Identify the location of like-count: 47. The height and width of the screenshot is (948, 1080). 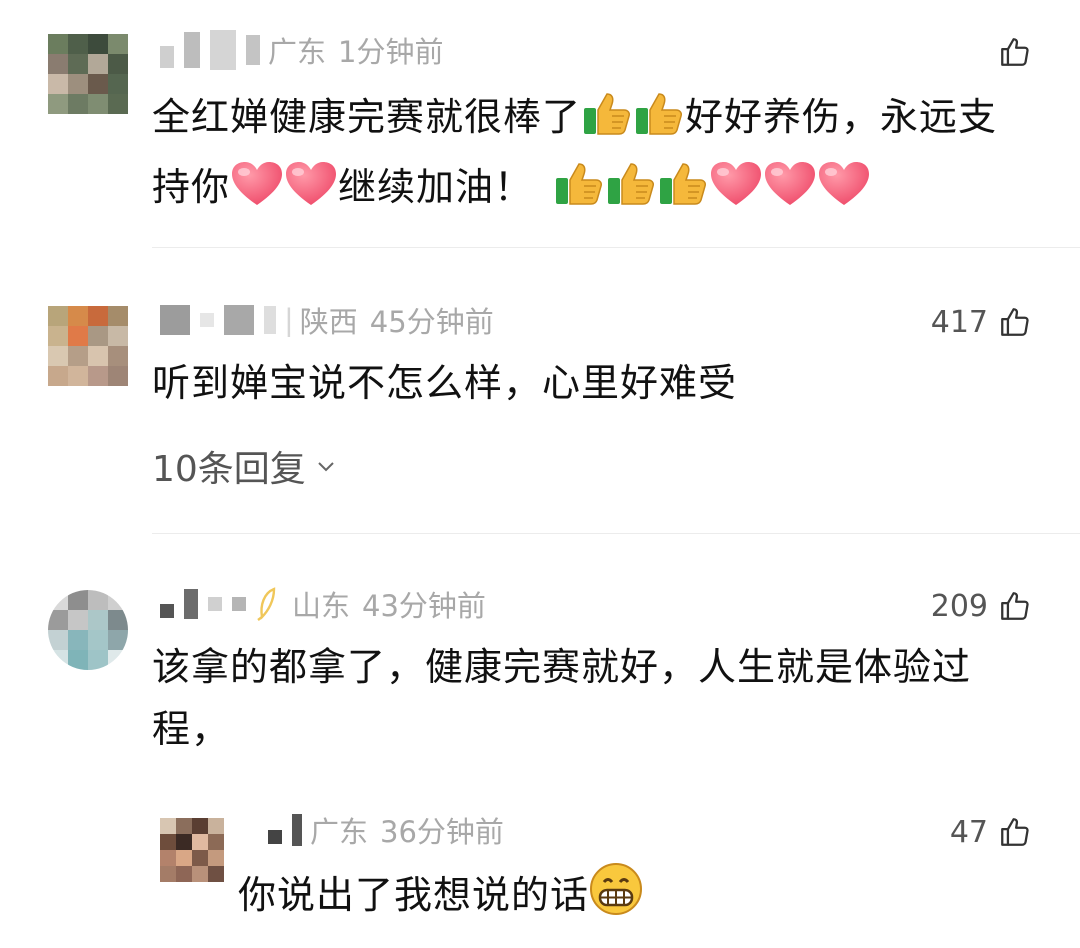
(968, 832).